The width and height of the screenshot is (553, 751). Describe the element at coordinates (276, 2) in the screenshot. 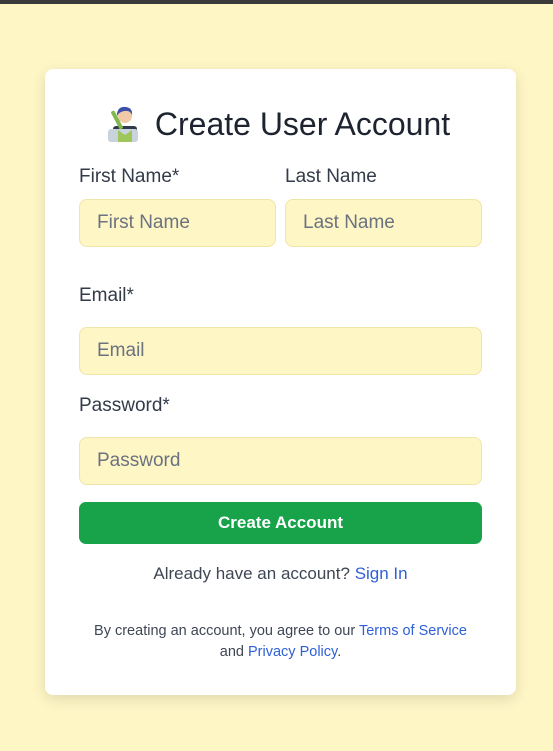

I see `top-border` at that location.